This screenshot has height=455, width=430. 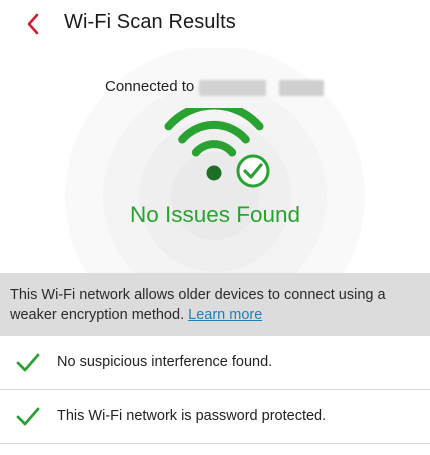 I want to click on connected-to-row: Connected to, so click(x=215, y=89).